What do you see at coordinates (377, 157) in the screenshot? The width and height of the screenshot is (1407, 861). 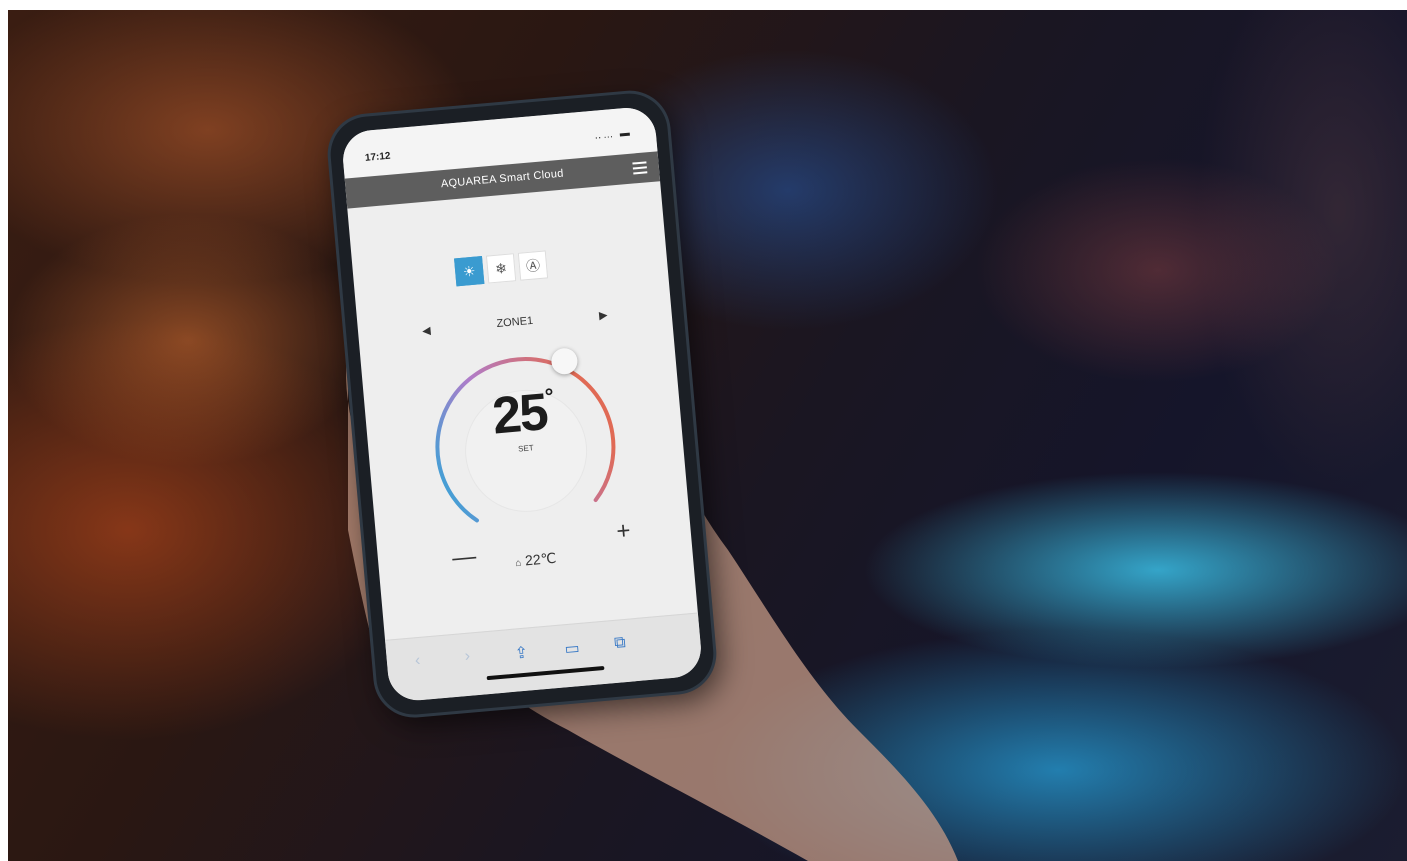 I see `status-time: 17:12` at bounding box center [377, 157].